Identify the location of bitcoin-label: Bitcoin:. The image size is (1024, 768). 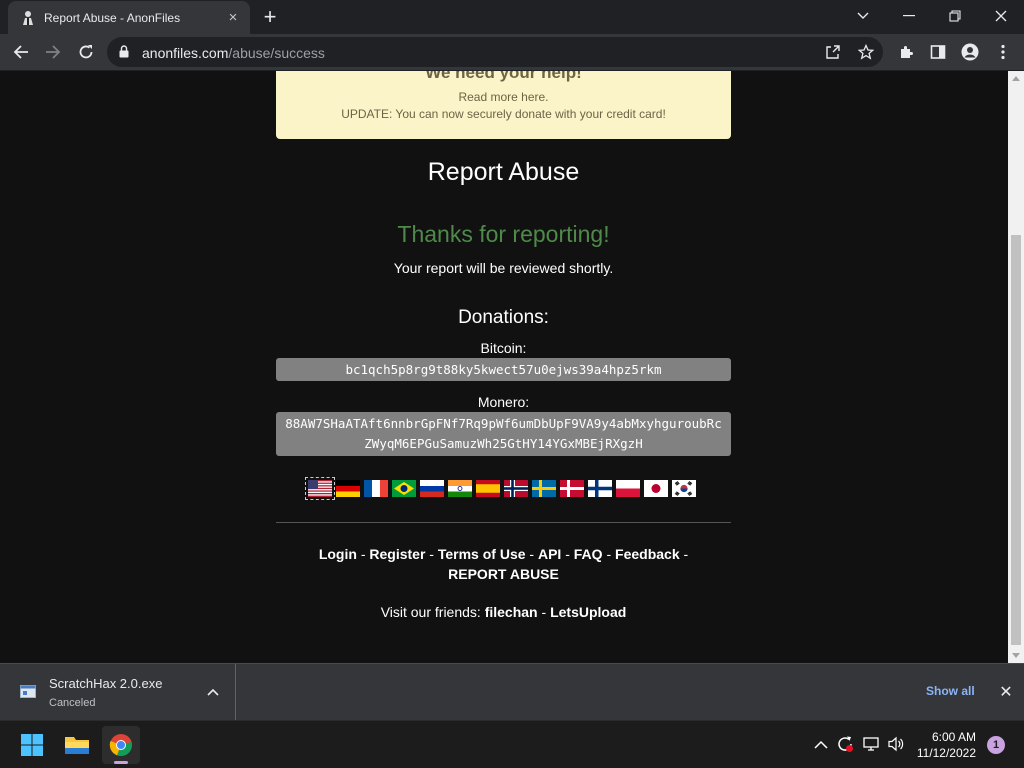
(503, 348).